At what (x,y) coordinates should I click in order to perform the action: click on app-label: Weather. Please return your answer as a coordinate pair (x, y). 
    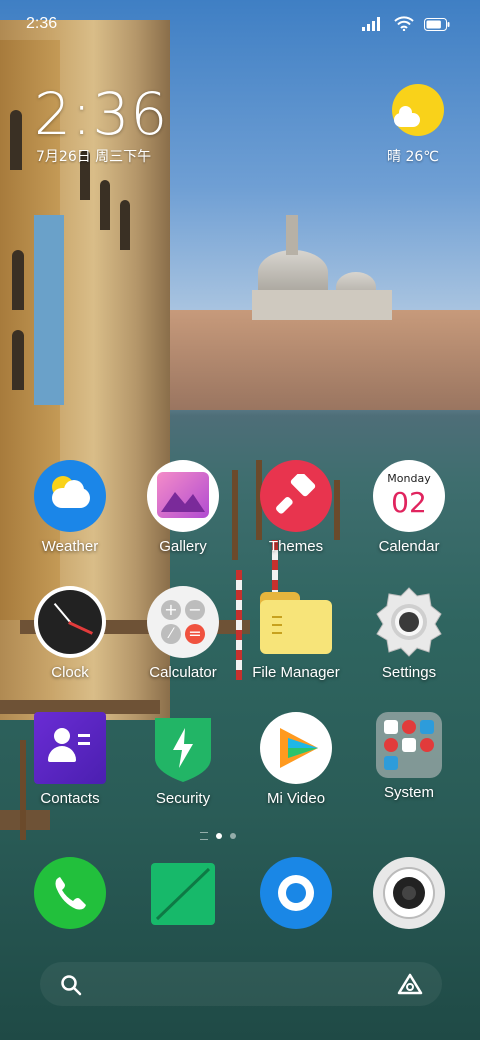
    Looking at the image, I should click on (70, 546).